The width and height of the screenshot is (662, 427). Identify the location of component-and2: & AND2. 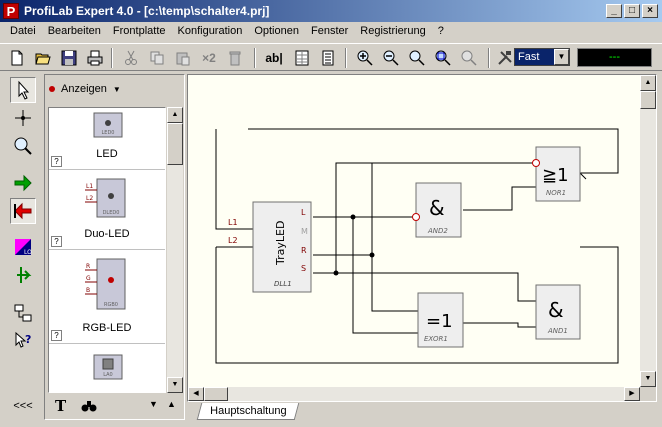
(437, 210).